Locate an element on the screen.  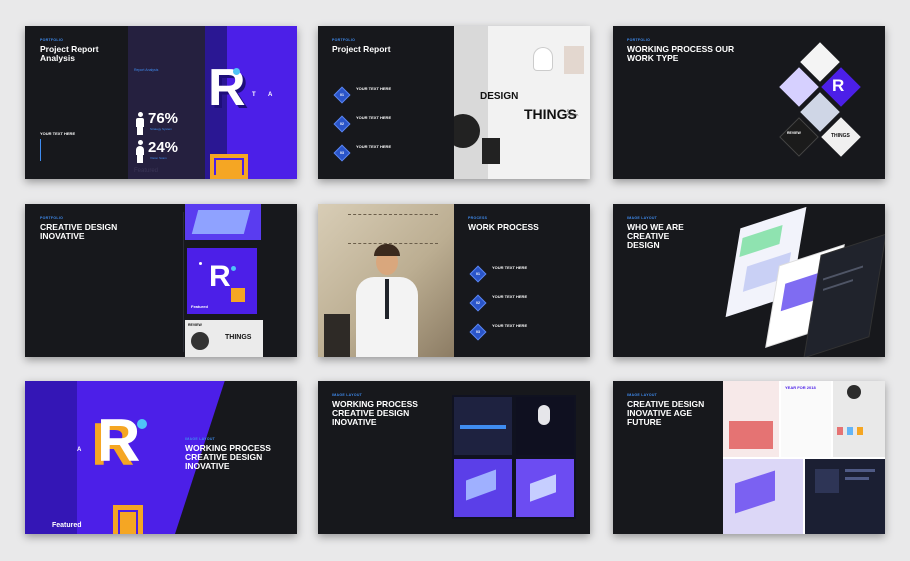
slide-who-we-are: IMAGE LAYOUT WHO WE ARE CREATIVE DESIGN is located at coordinates (749, 280).